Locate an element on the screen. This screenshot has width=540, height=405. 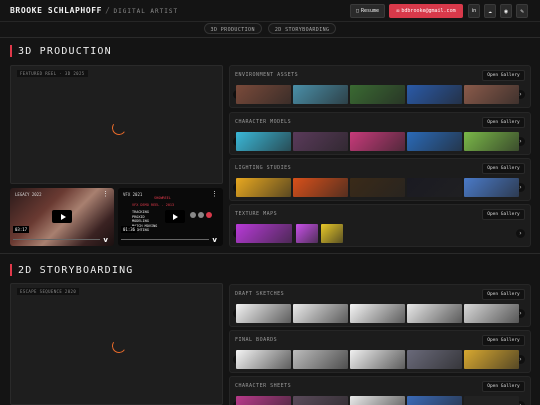
gallery-card-0: DRAFT SKETCHESOpen Gallery‹› is located at coordinates (380, 305).